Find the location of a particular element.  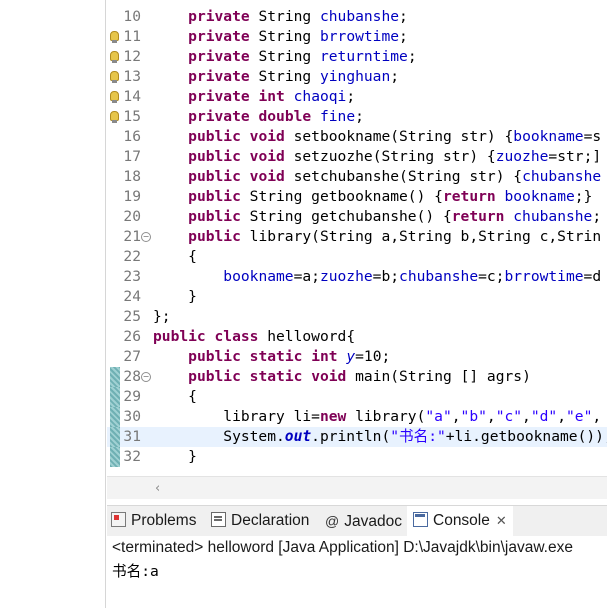

tab-javadoc-label: Javadoc is located at coordinates (373, 521).